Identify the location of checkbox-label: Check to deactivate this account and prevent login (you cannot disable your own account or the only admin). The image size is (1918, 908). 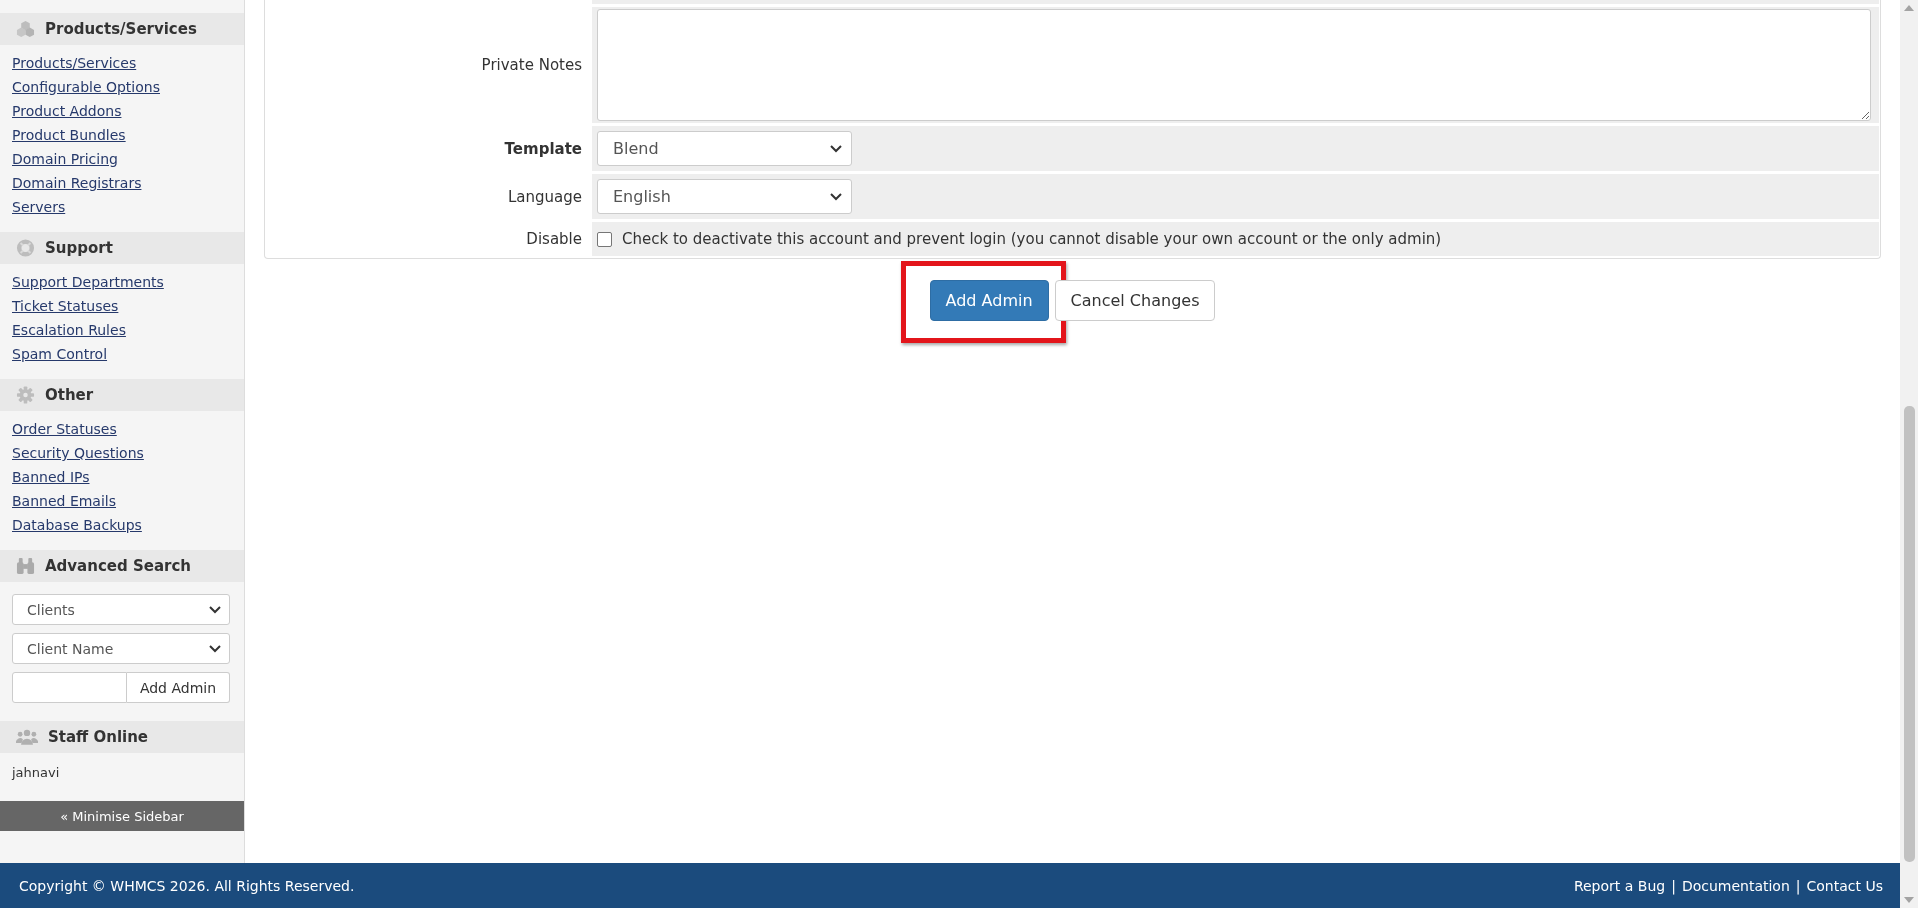
(1032, 239).